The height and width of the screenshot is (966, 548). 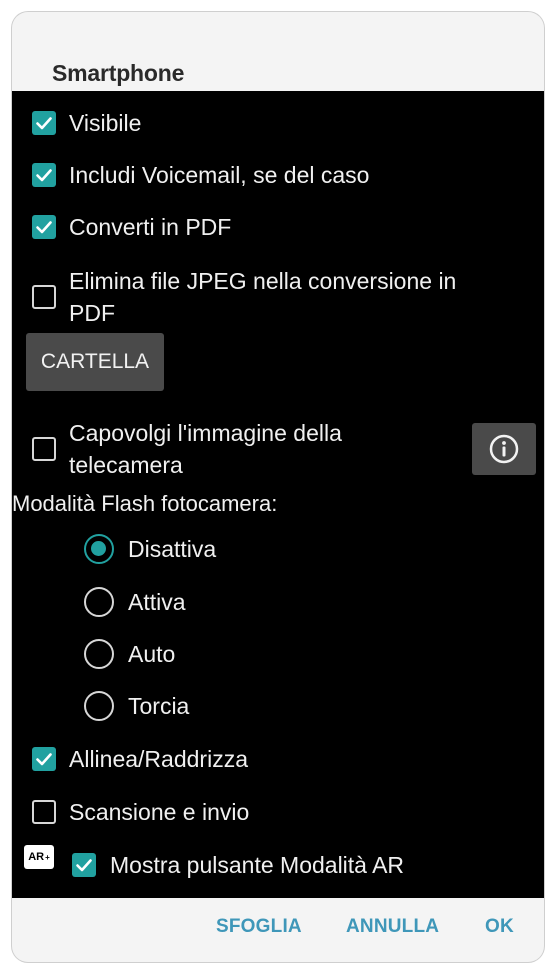 What do you see at coordinates (95, 362) in the screenshot?
I see `cartella-button: CARTELLA` at bounding box center [95, 362].